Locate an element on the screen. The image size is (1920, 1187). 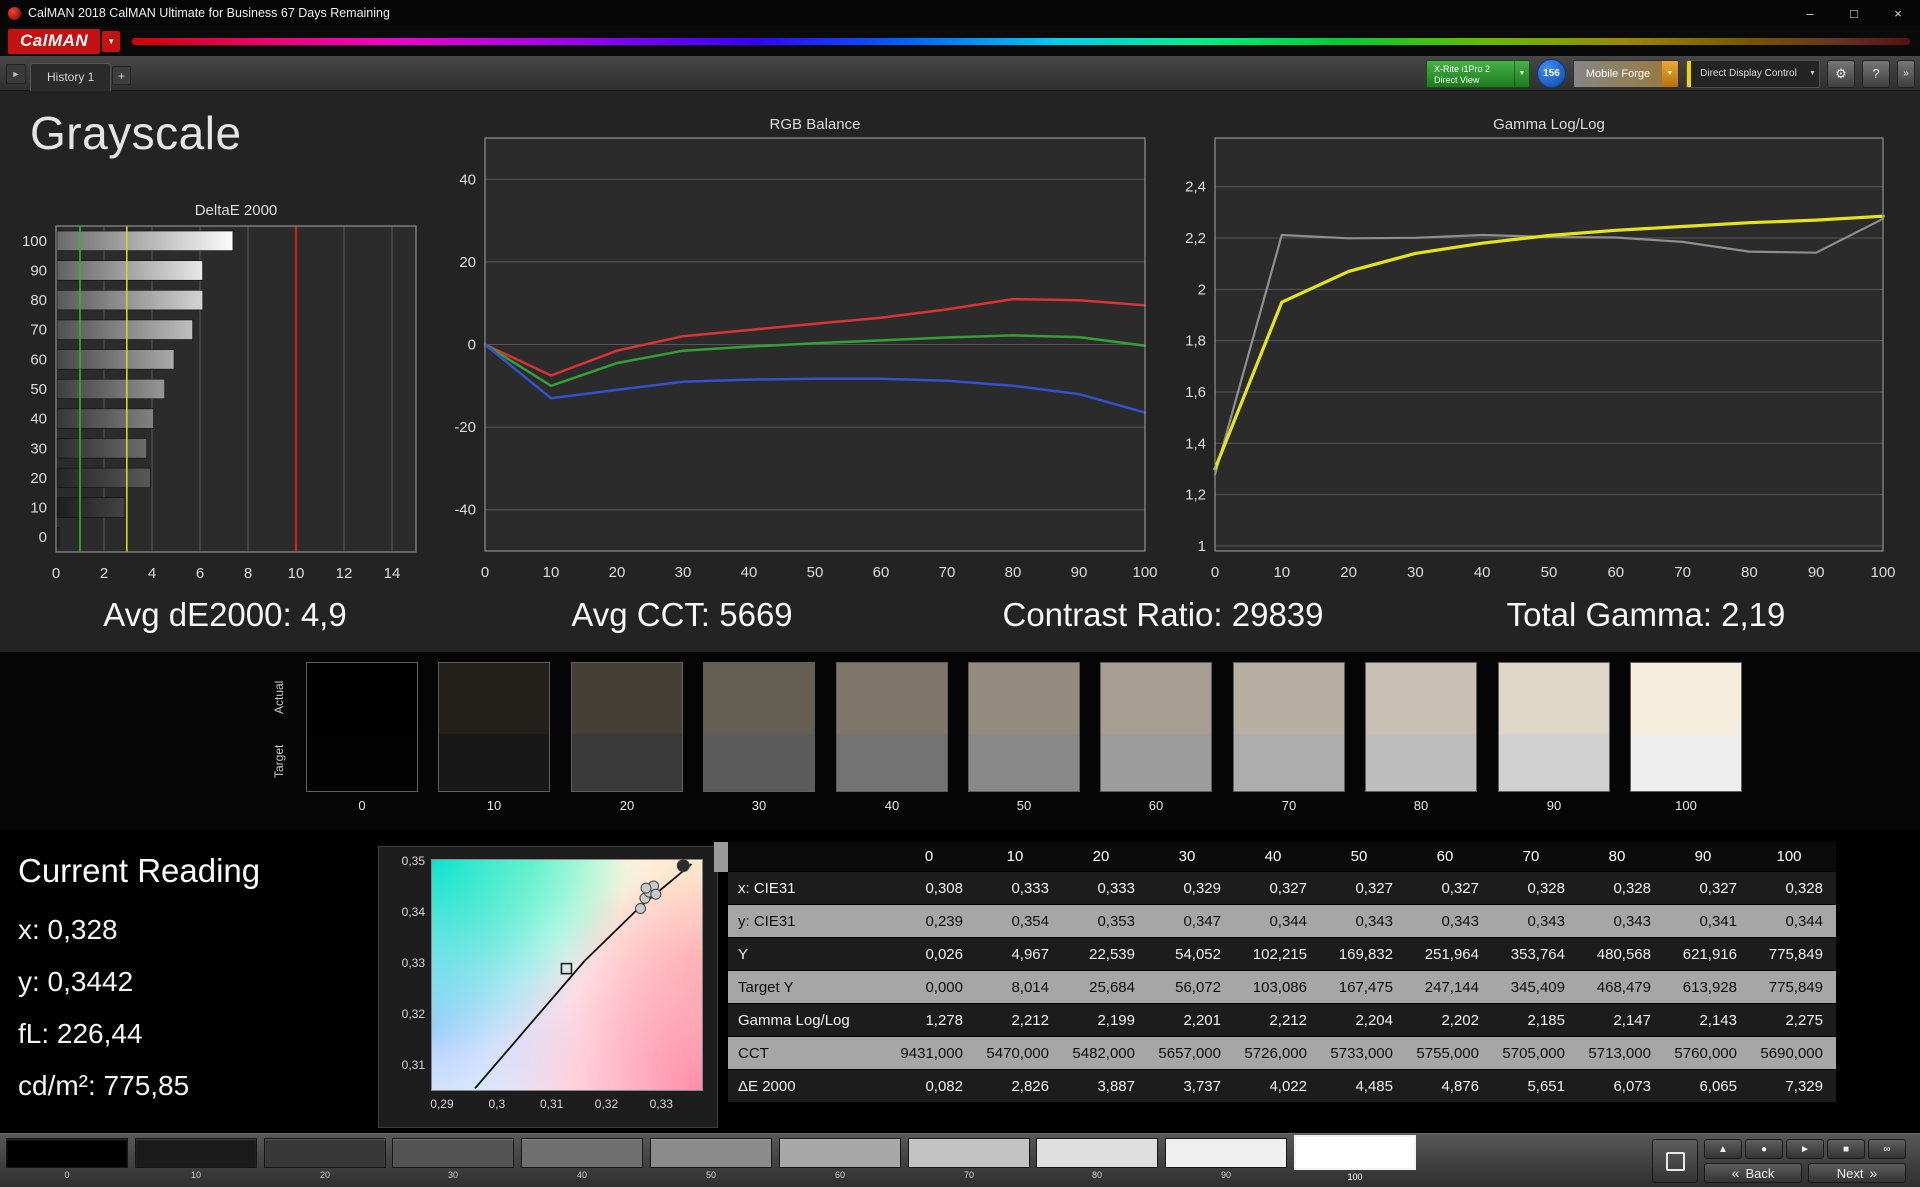
svg-text: 14 is located at coordinates (392, 573).